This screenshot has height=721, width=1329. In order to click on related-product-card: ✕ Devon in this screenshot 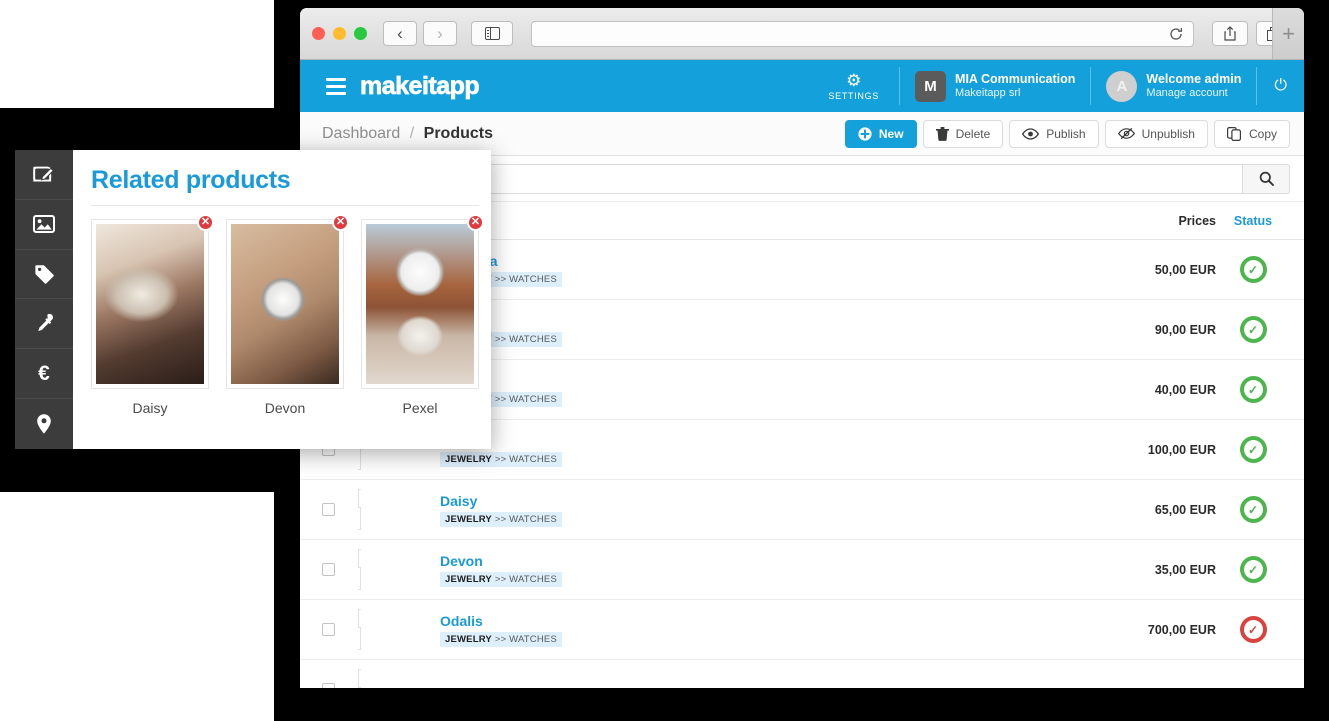, I will do `click(287, 315)`.